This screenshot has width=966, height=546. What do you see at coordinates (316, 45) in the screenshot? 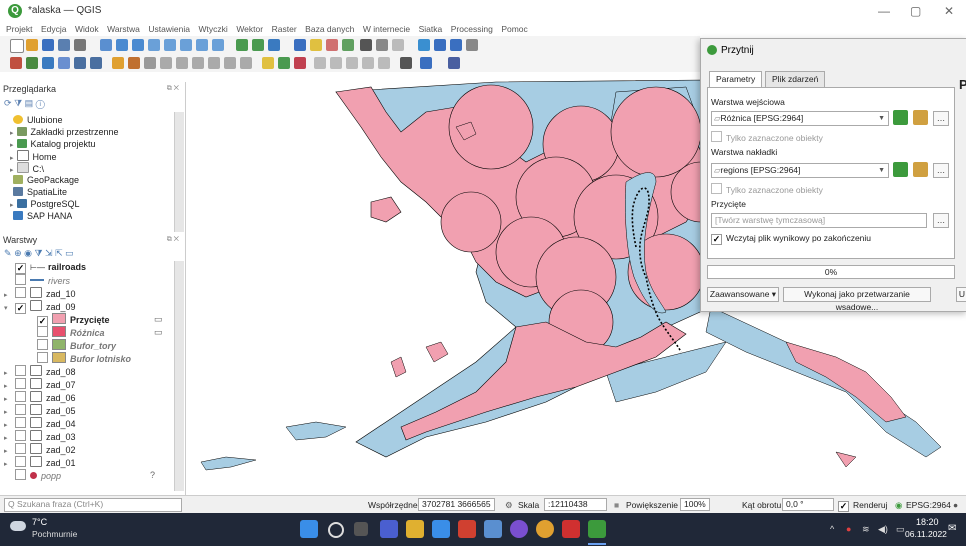
I see `select-icon` at bounding box center [316, 45].